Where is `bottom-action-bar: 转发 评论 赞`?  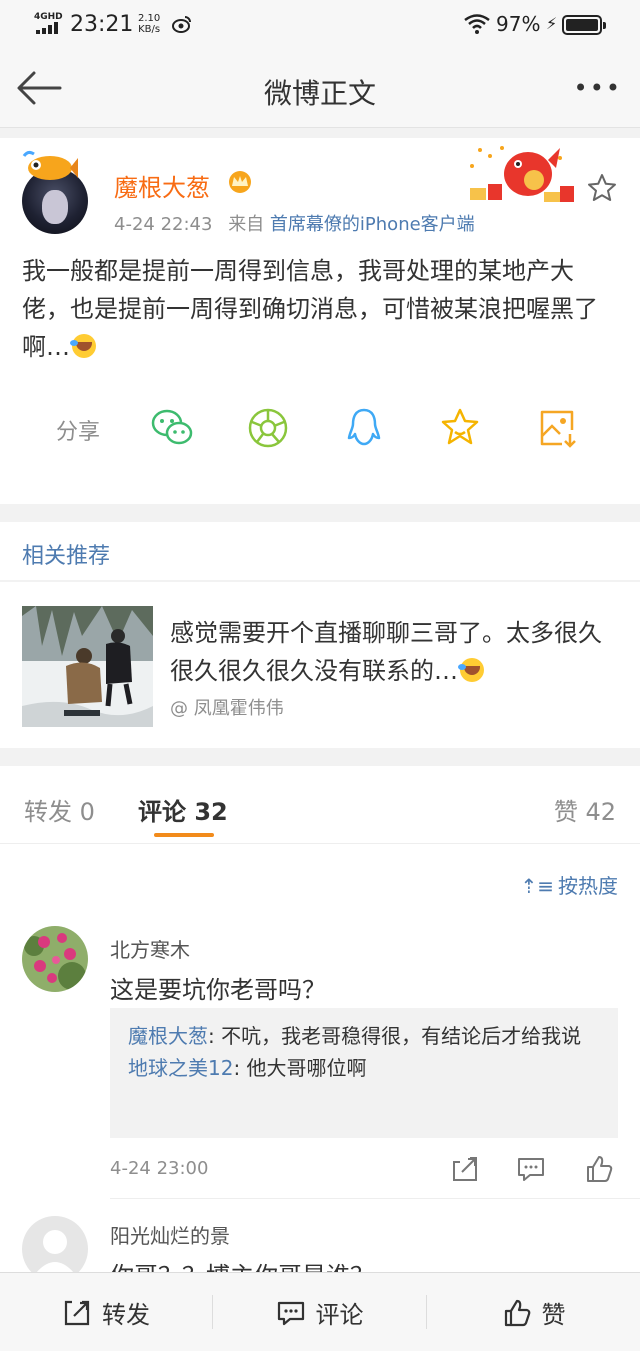 bottom-action-bar: 转发 评论 赞 is located at coordinates (320, 1311).